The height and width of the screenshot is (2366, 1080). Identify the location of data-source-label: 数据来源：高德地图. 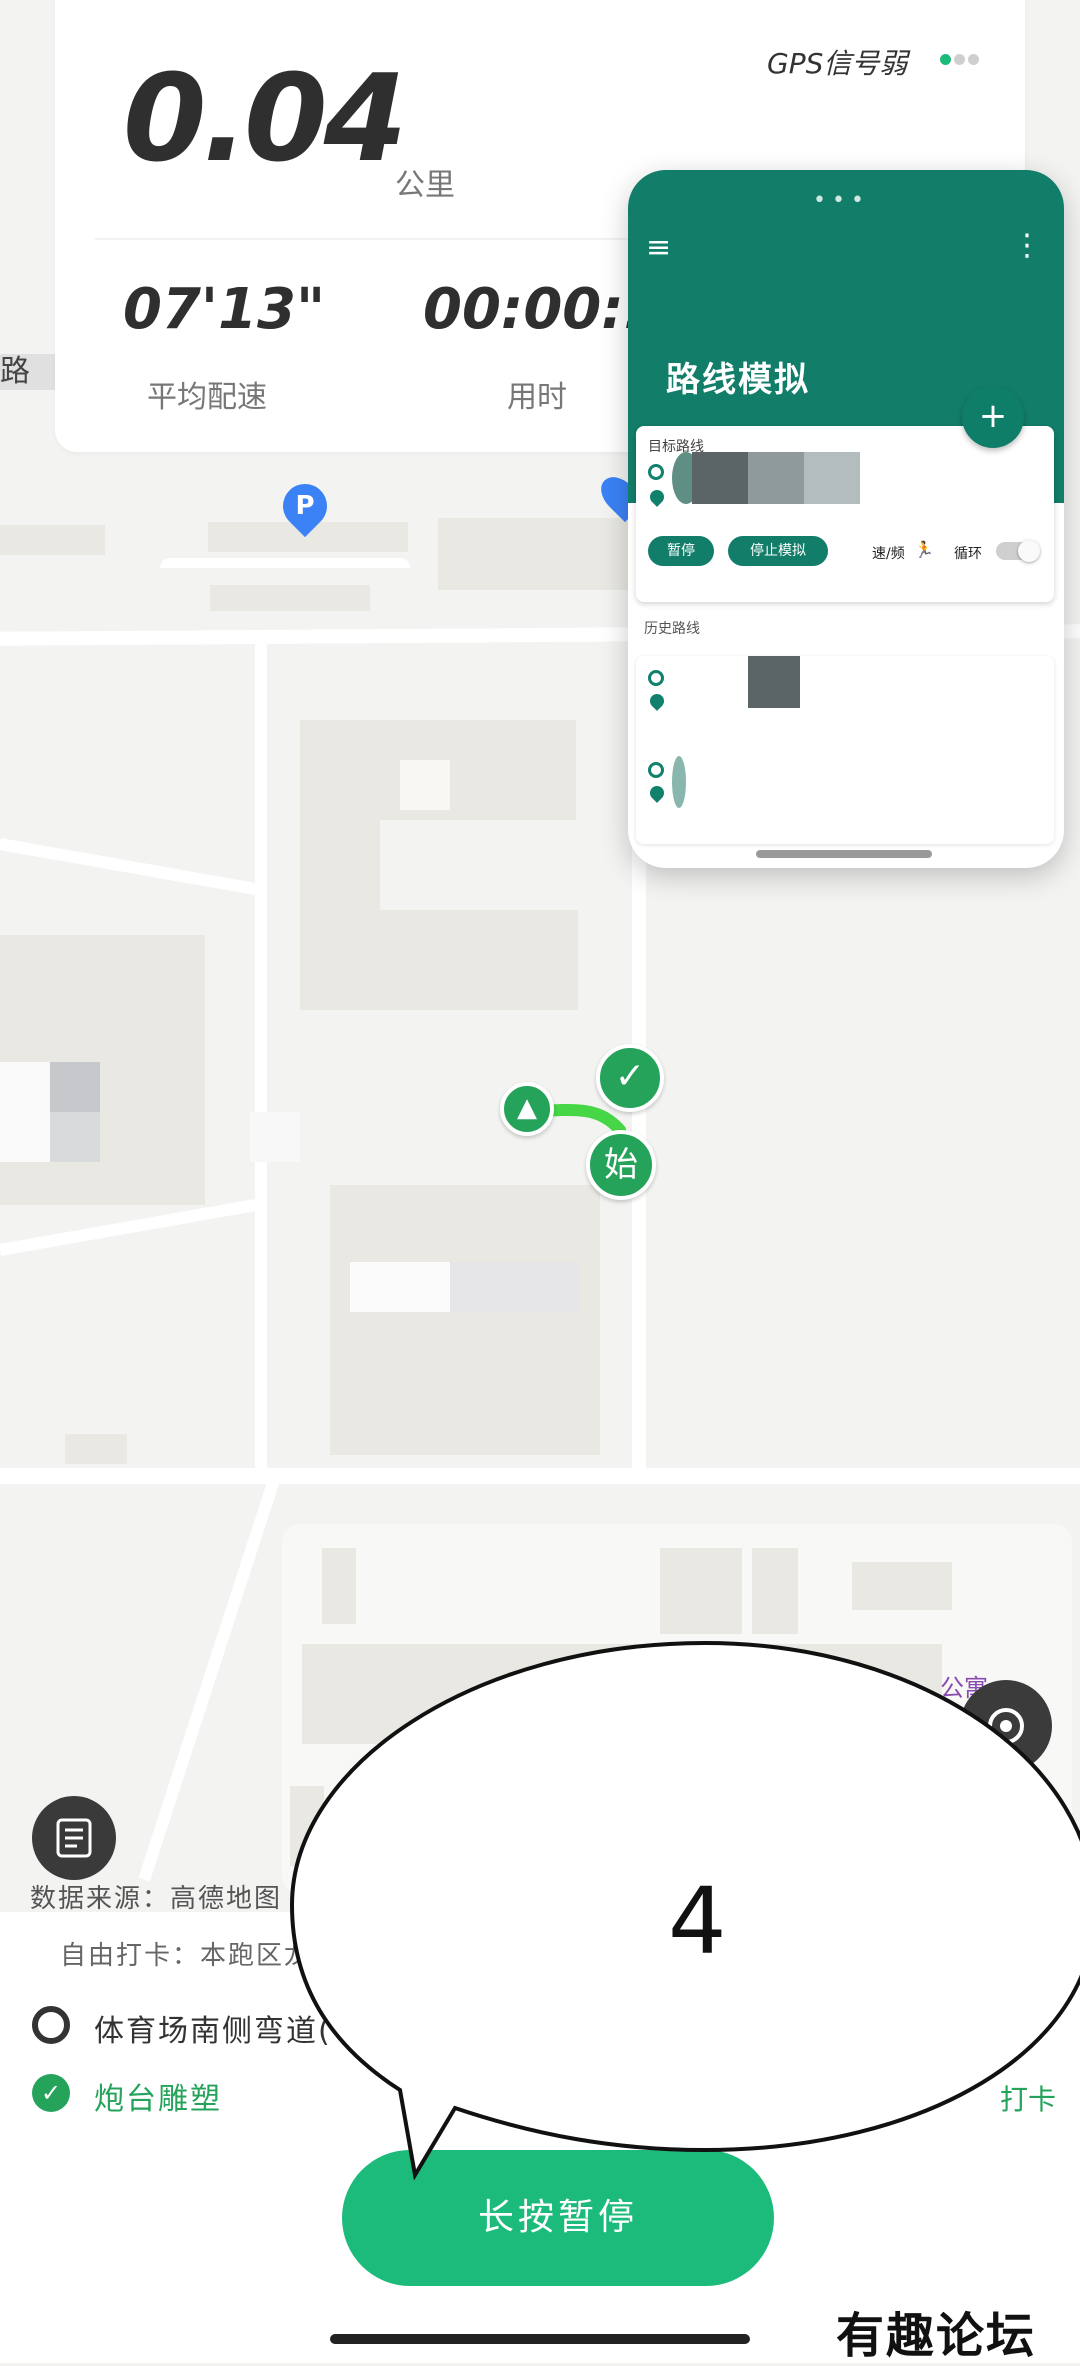
(156, 1899).